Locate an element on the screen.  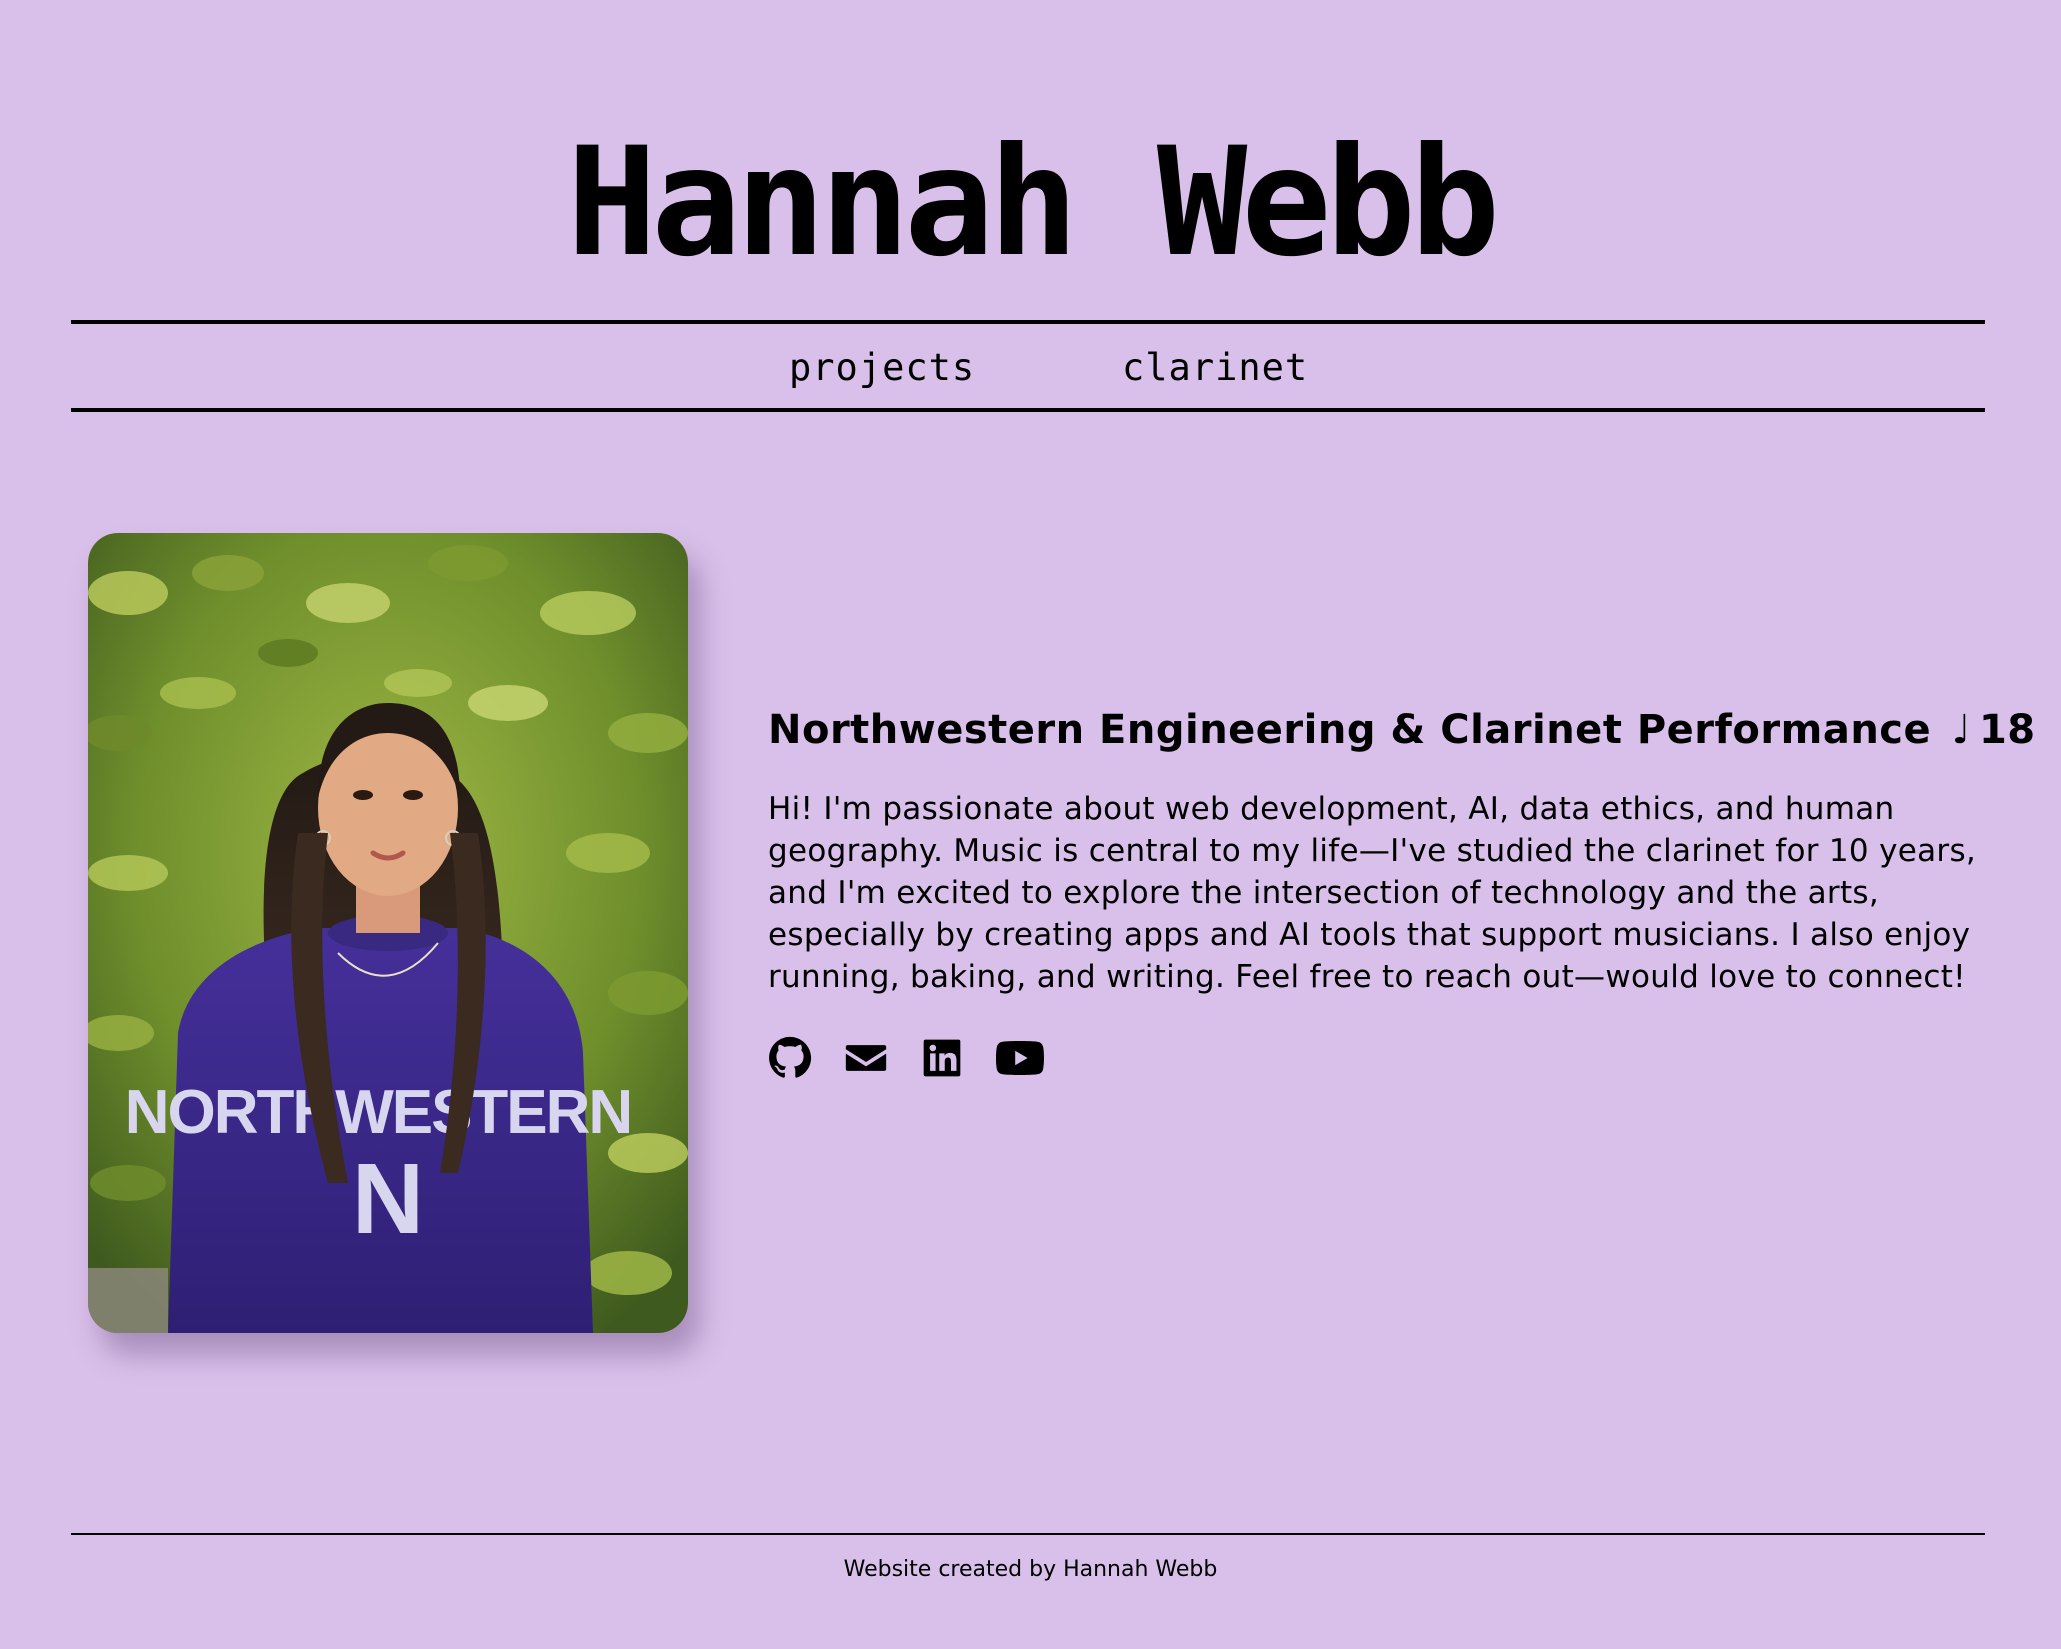
footer-credit: Website created by Hannah Webb is located at coordinates (1030, 1569).